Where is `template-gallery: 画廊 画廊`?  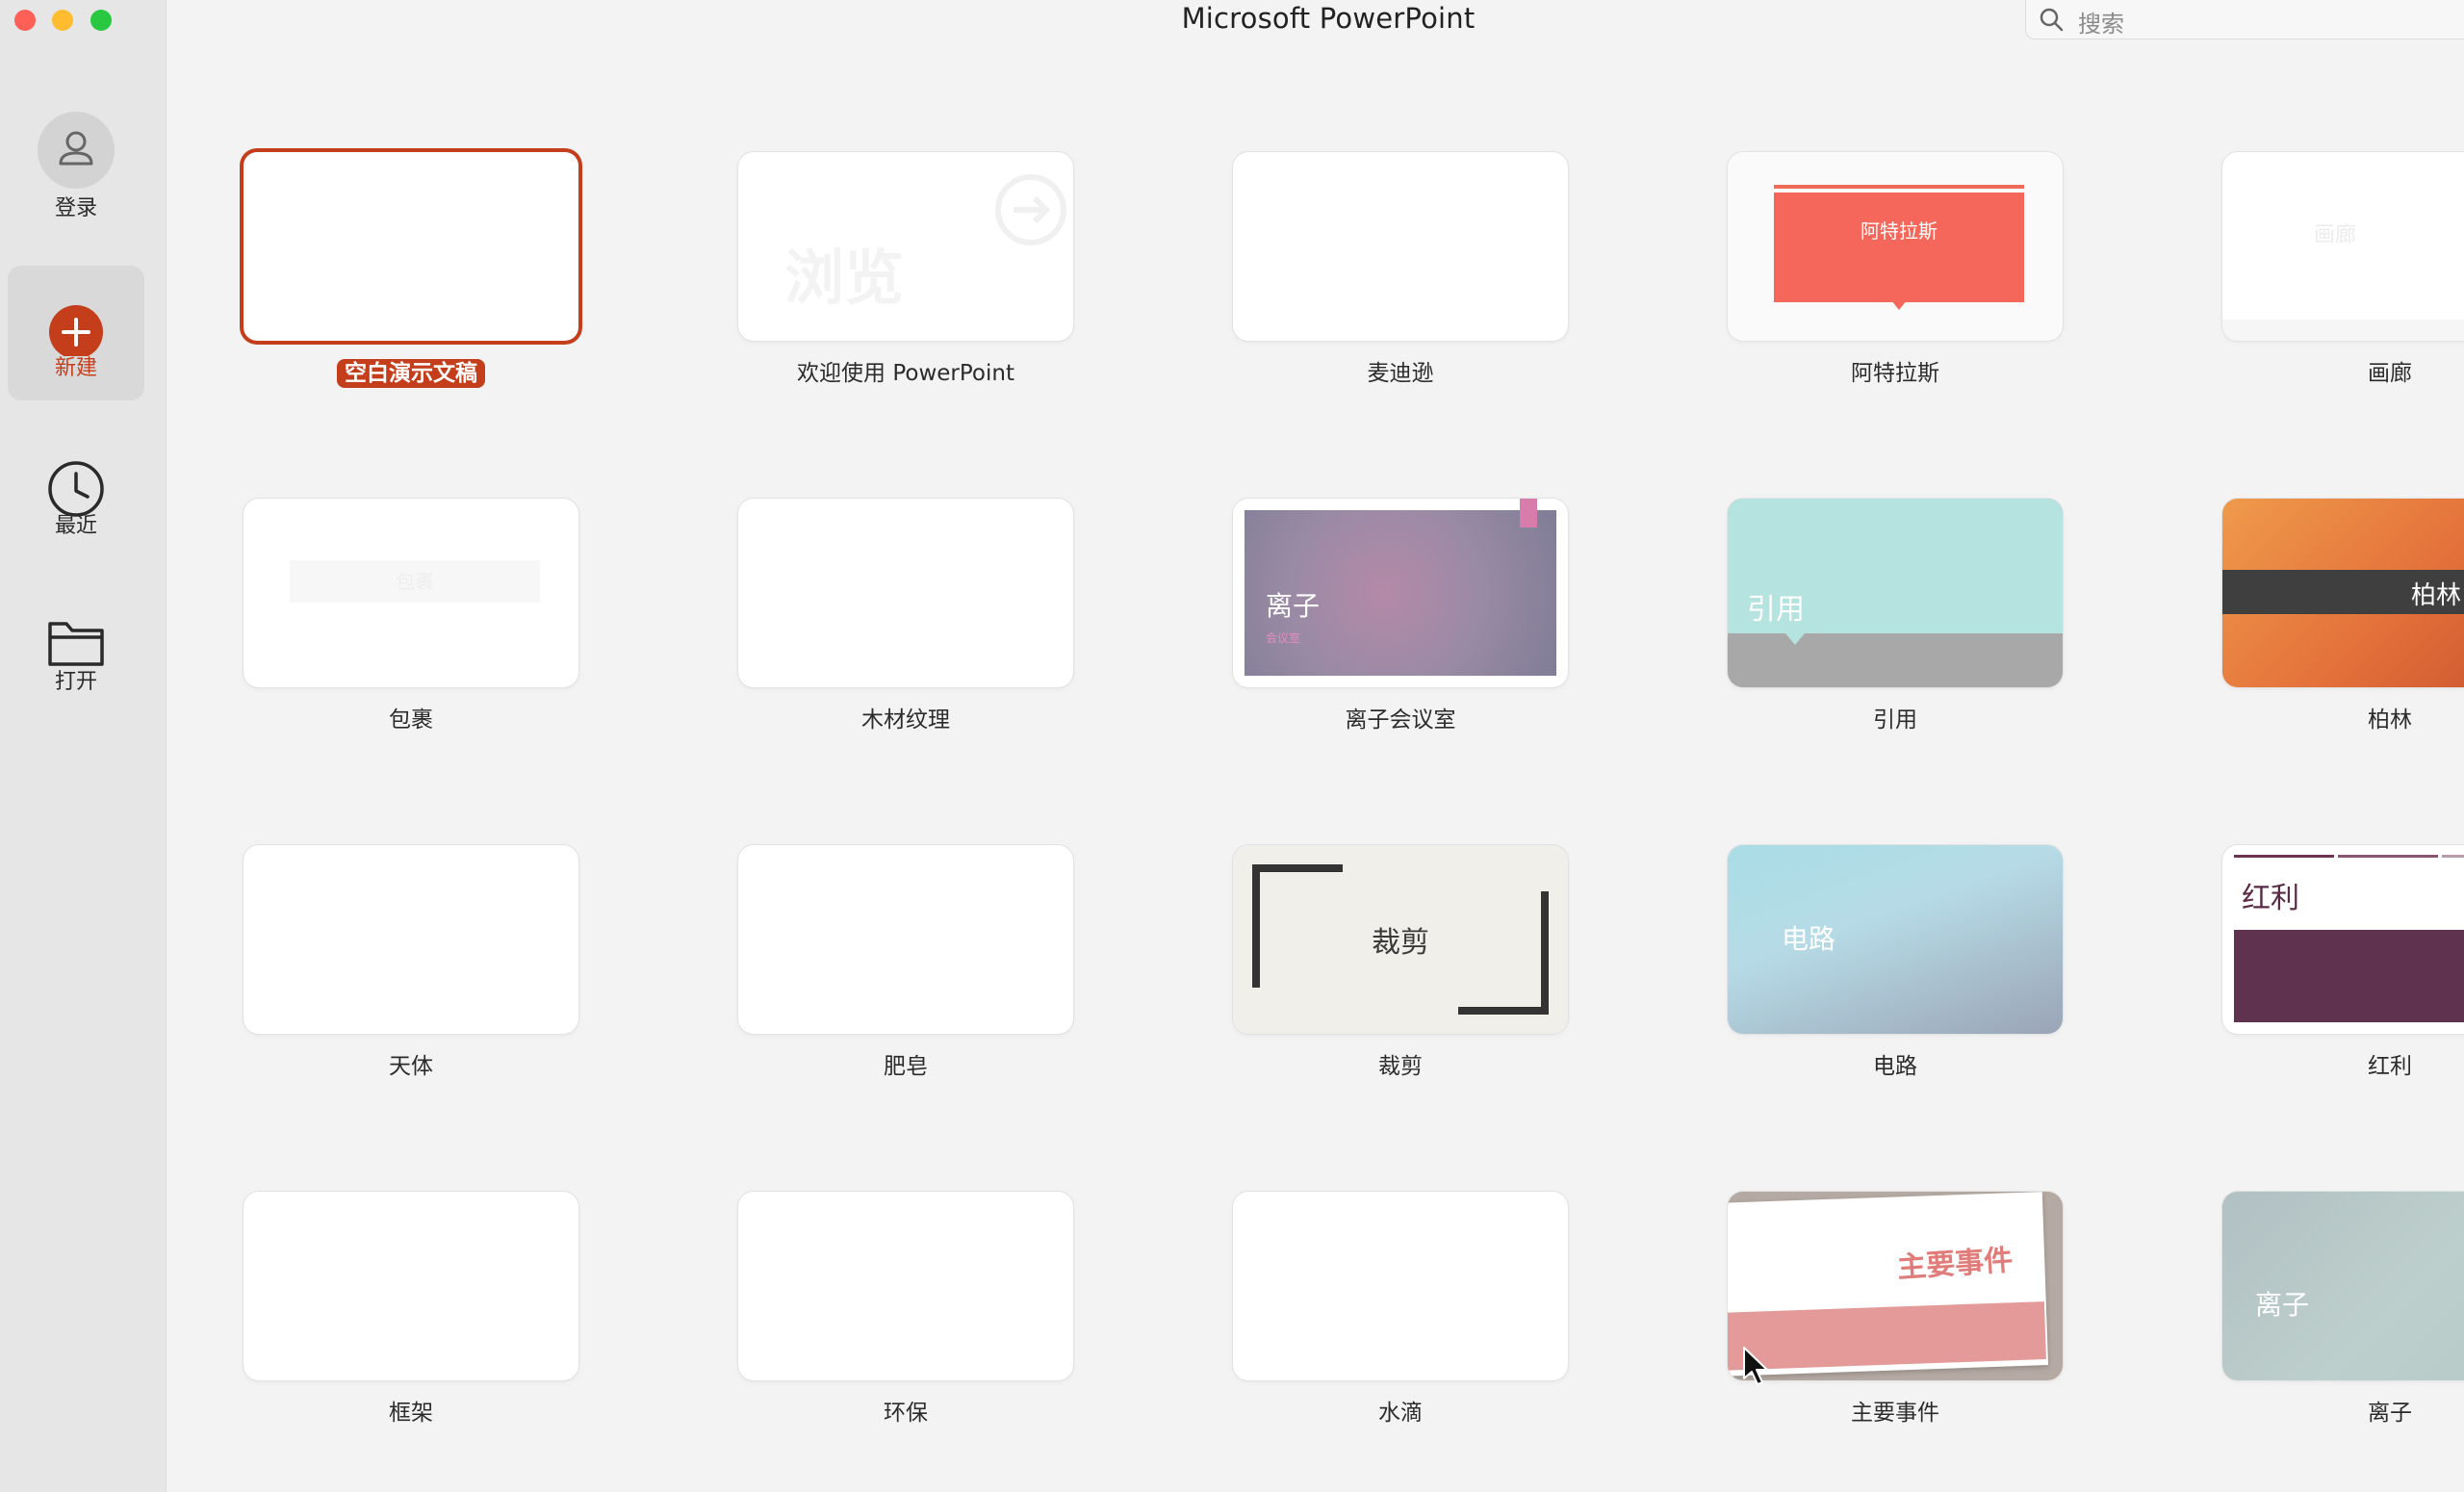 template-gallery: 画廊 画廊 is located at coordinates (2343, 269).